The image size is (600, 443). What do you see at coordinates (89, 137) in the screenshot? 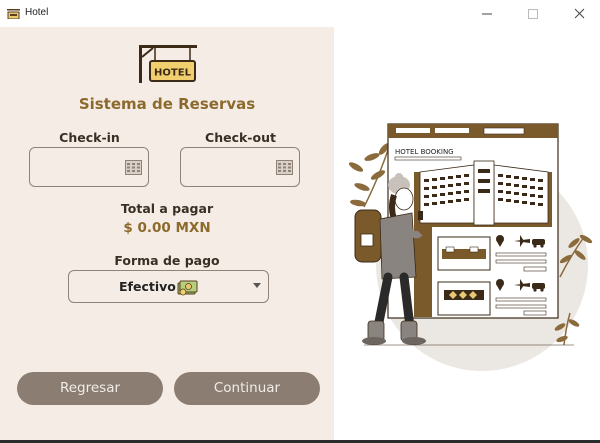
I see `checkin-label: Check-in` at bounding box center [89, 137].